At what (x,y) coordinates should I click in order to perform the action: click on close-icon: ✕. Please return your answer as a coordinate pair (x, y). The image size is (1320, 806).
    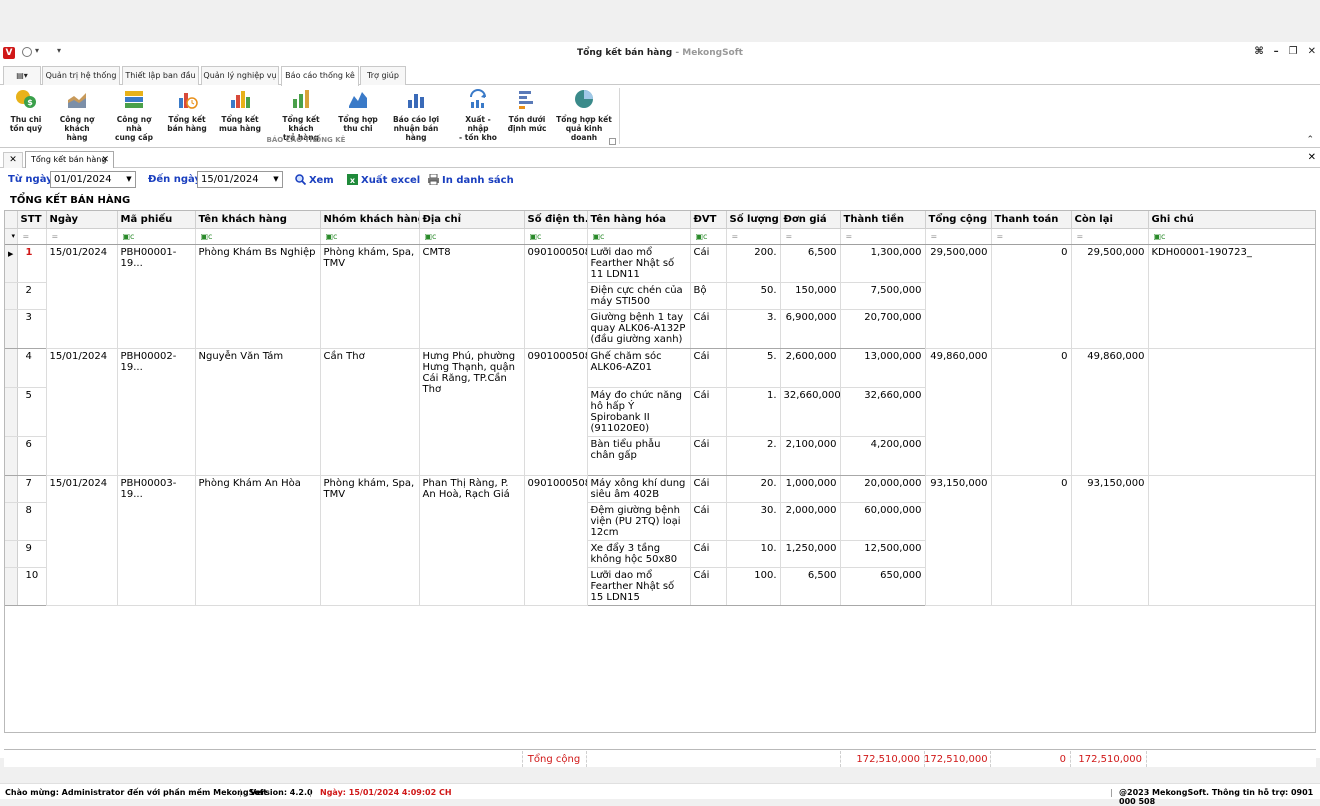
    Looking at the image, I should click on (1312, 51).